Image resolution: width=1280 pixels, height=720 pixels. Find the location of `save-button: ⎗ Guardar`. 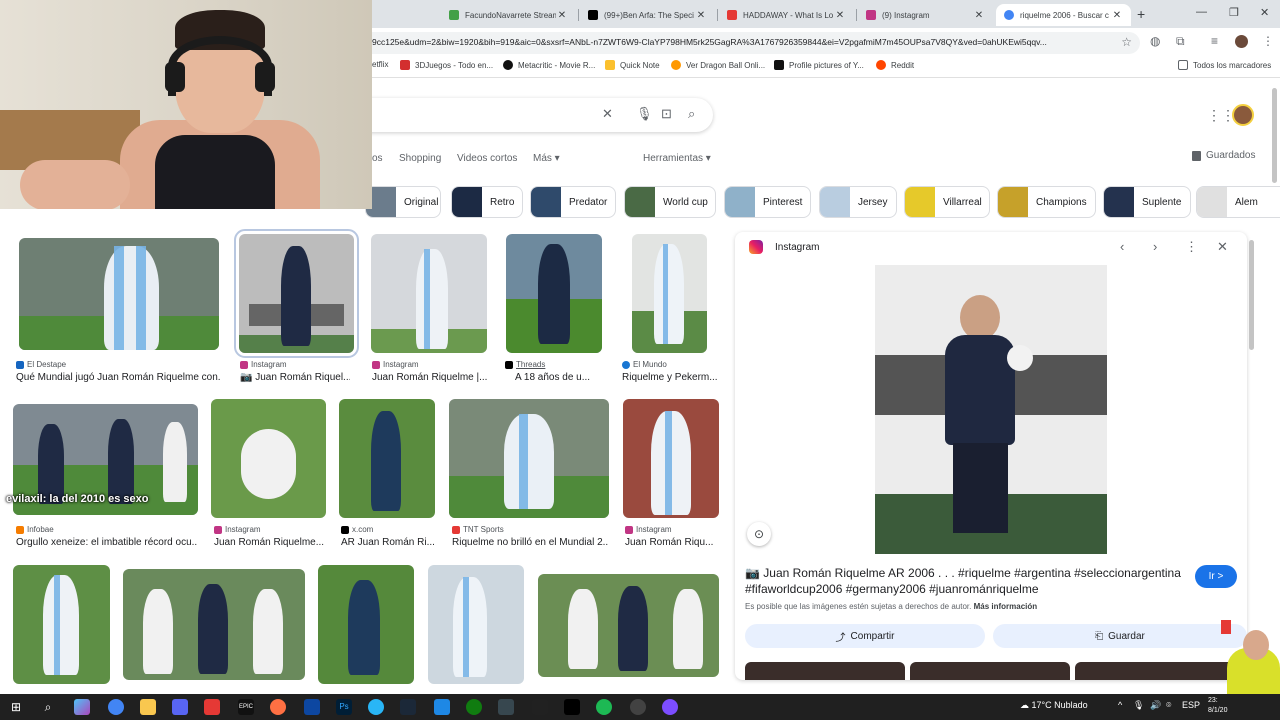

save-button: ⎗ Guardar is located at coordinates (1120, 636).